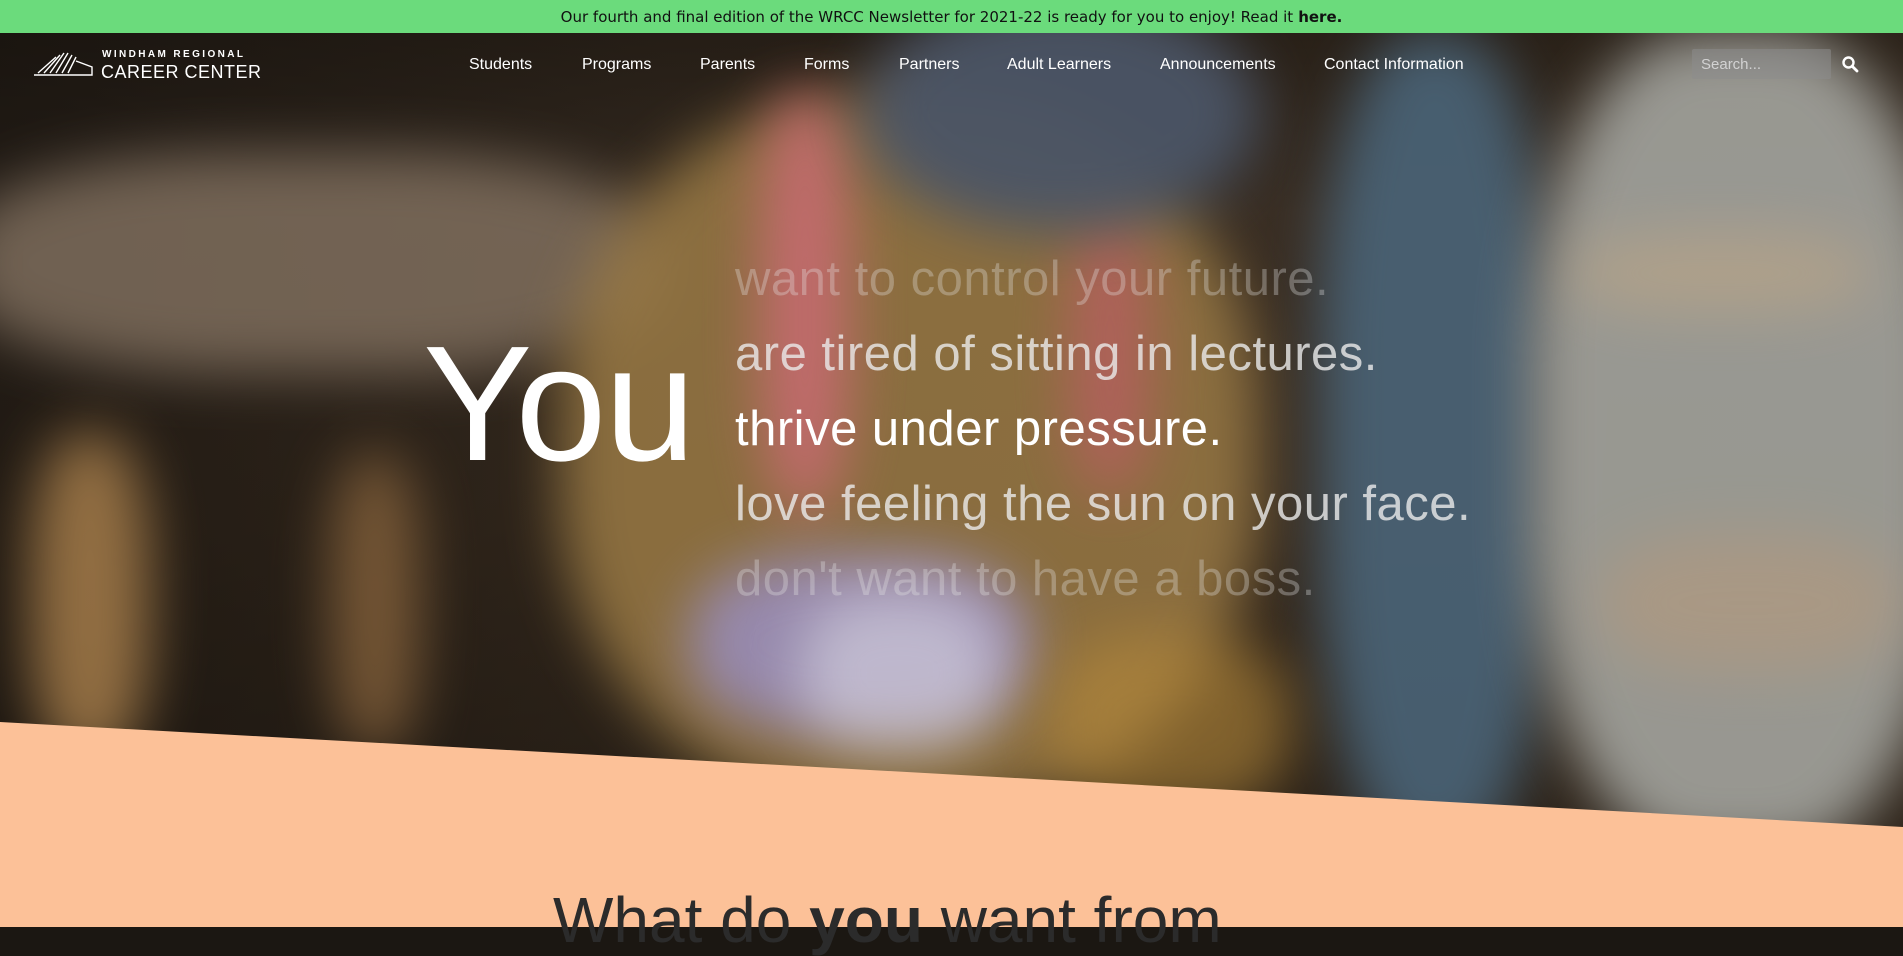 The height and width of the screenshot is (956, 1903). I want to click on nav-item-partners: Partners, so click(929, 65).